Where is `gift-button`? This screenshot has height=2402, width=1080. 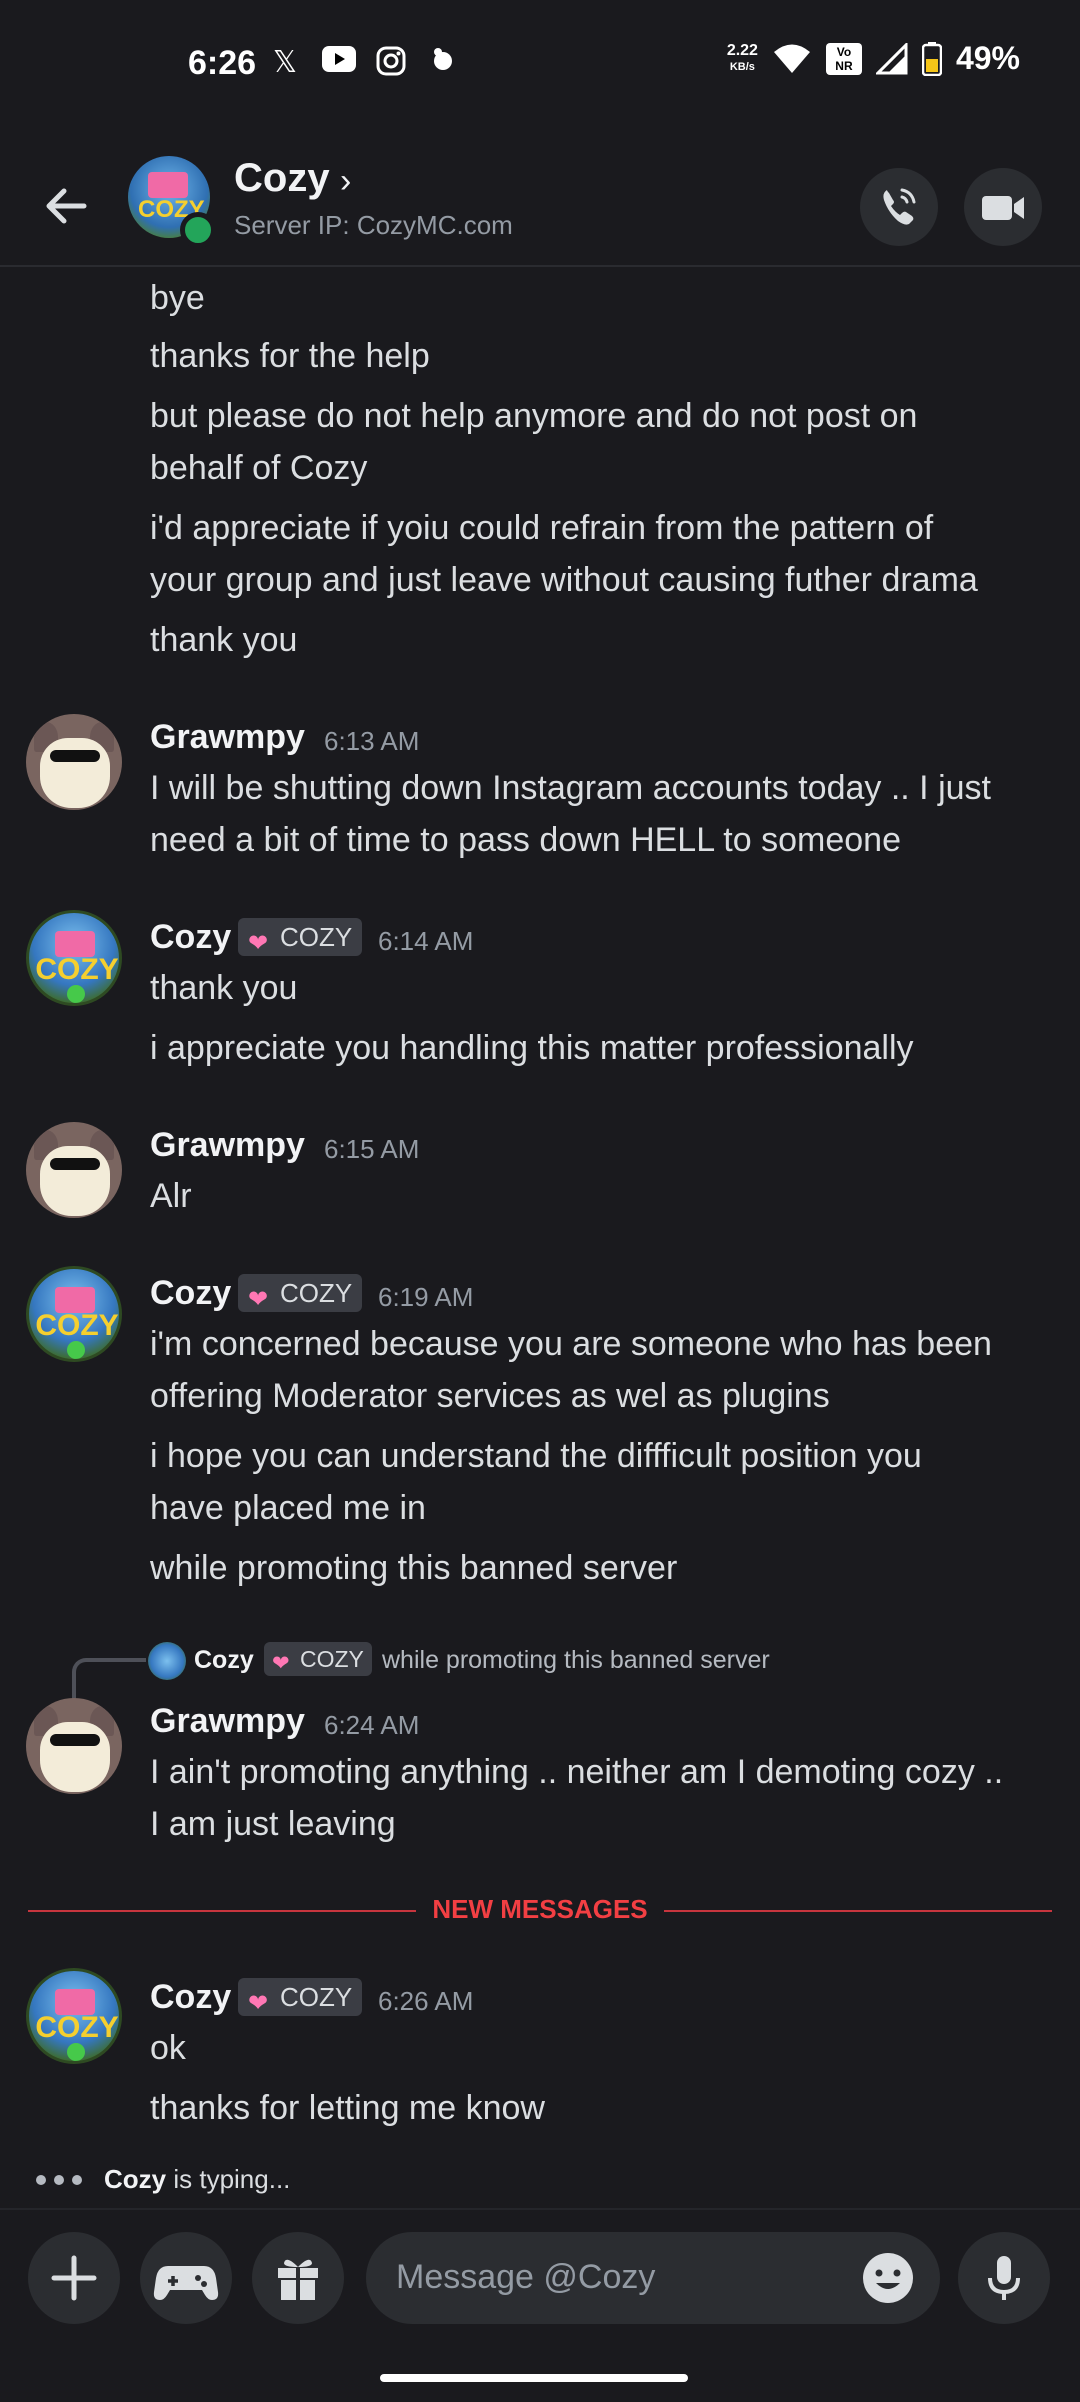
gift-button is located at coordinates (298, 2278).